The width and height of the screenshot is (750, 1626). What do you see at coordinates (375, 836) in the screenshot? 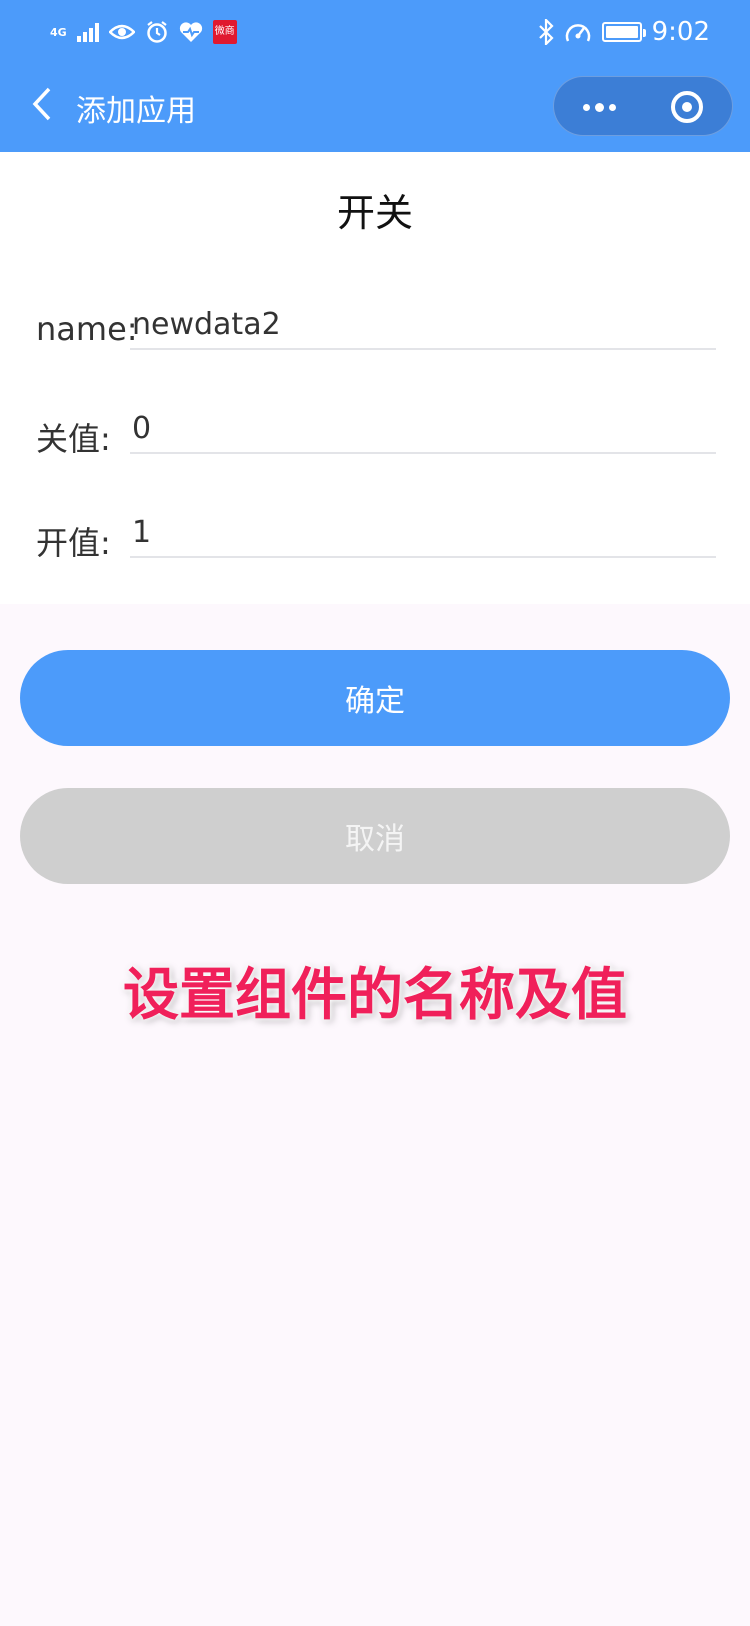
I see `cancel-button: 取消` at bounding box center [375, 836].